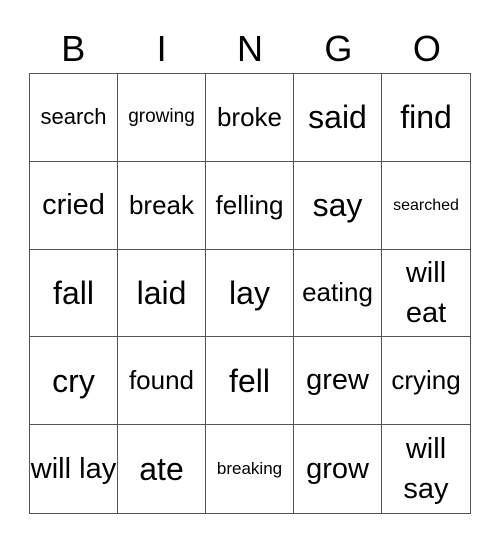 Image resolution: width=500 pixels, height=544 pixels. What do you see at coordinates (74, 205) in the screenshot?
I see `bingo-cell: cried` at bounding box center [74, 205].